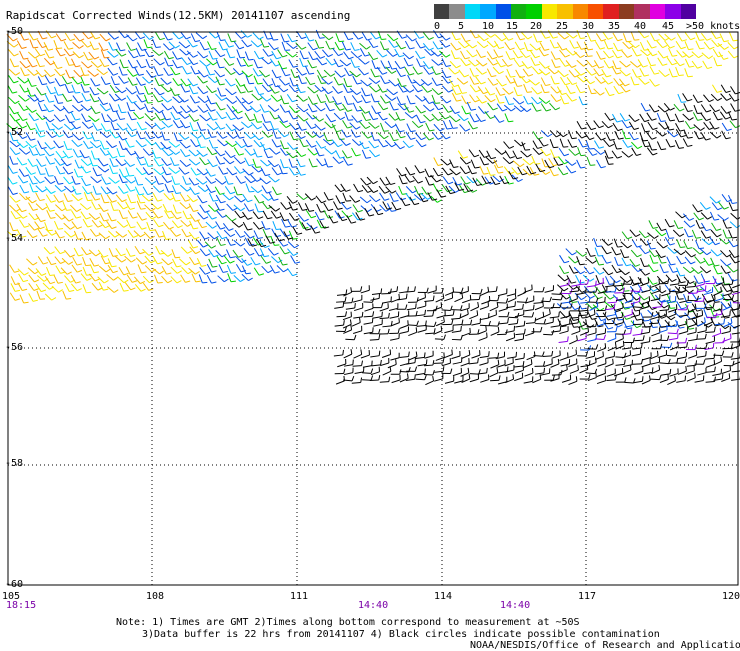 This screenshot has height=651, width=740. What do you see at coordinates (488, 26) in the screenshot?
I see `legend-label: 10` at bounding box center [488, 26].